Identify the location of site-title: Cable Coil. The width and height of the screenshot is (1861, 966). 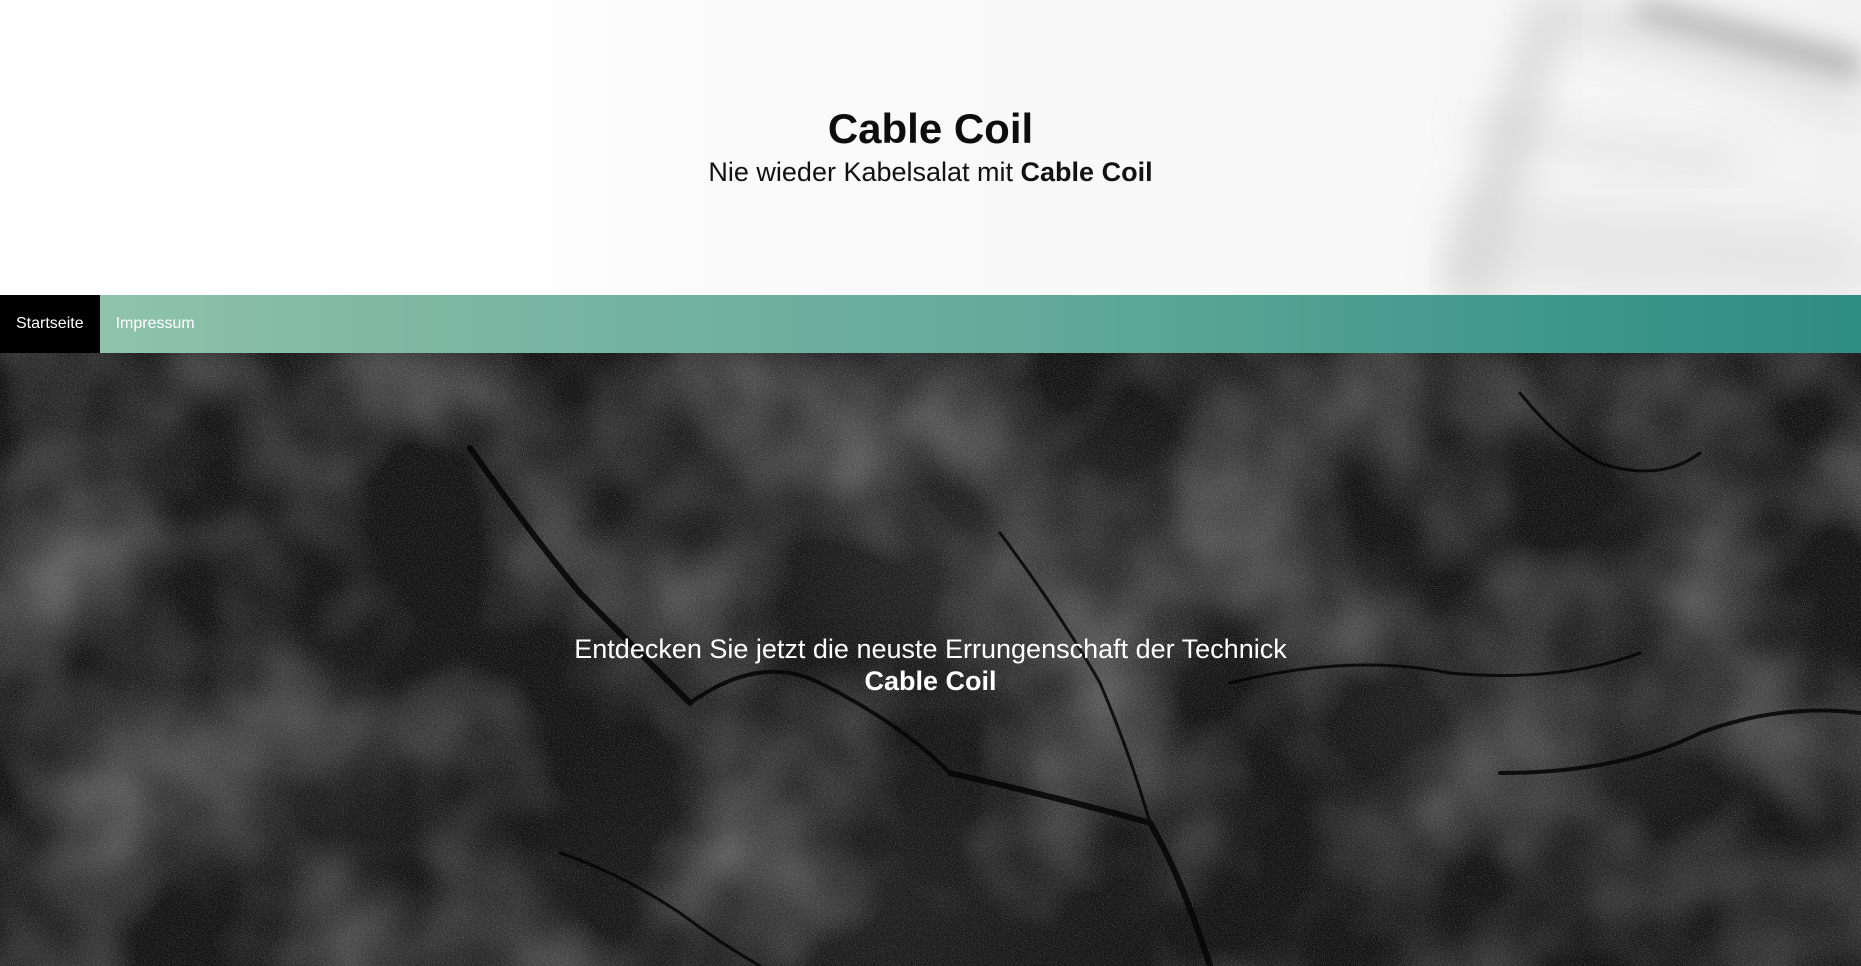
(930, 128).